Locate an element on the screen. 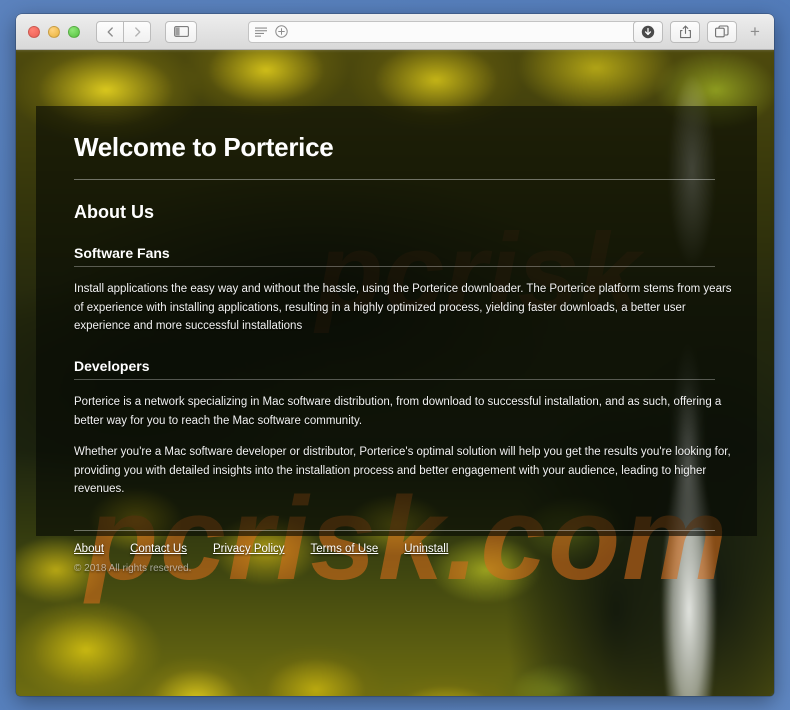 This screenshot has width=790, height=710. downloads-icon is located at coordinates (648, 32).